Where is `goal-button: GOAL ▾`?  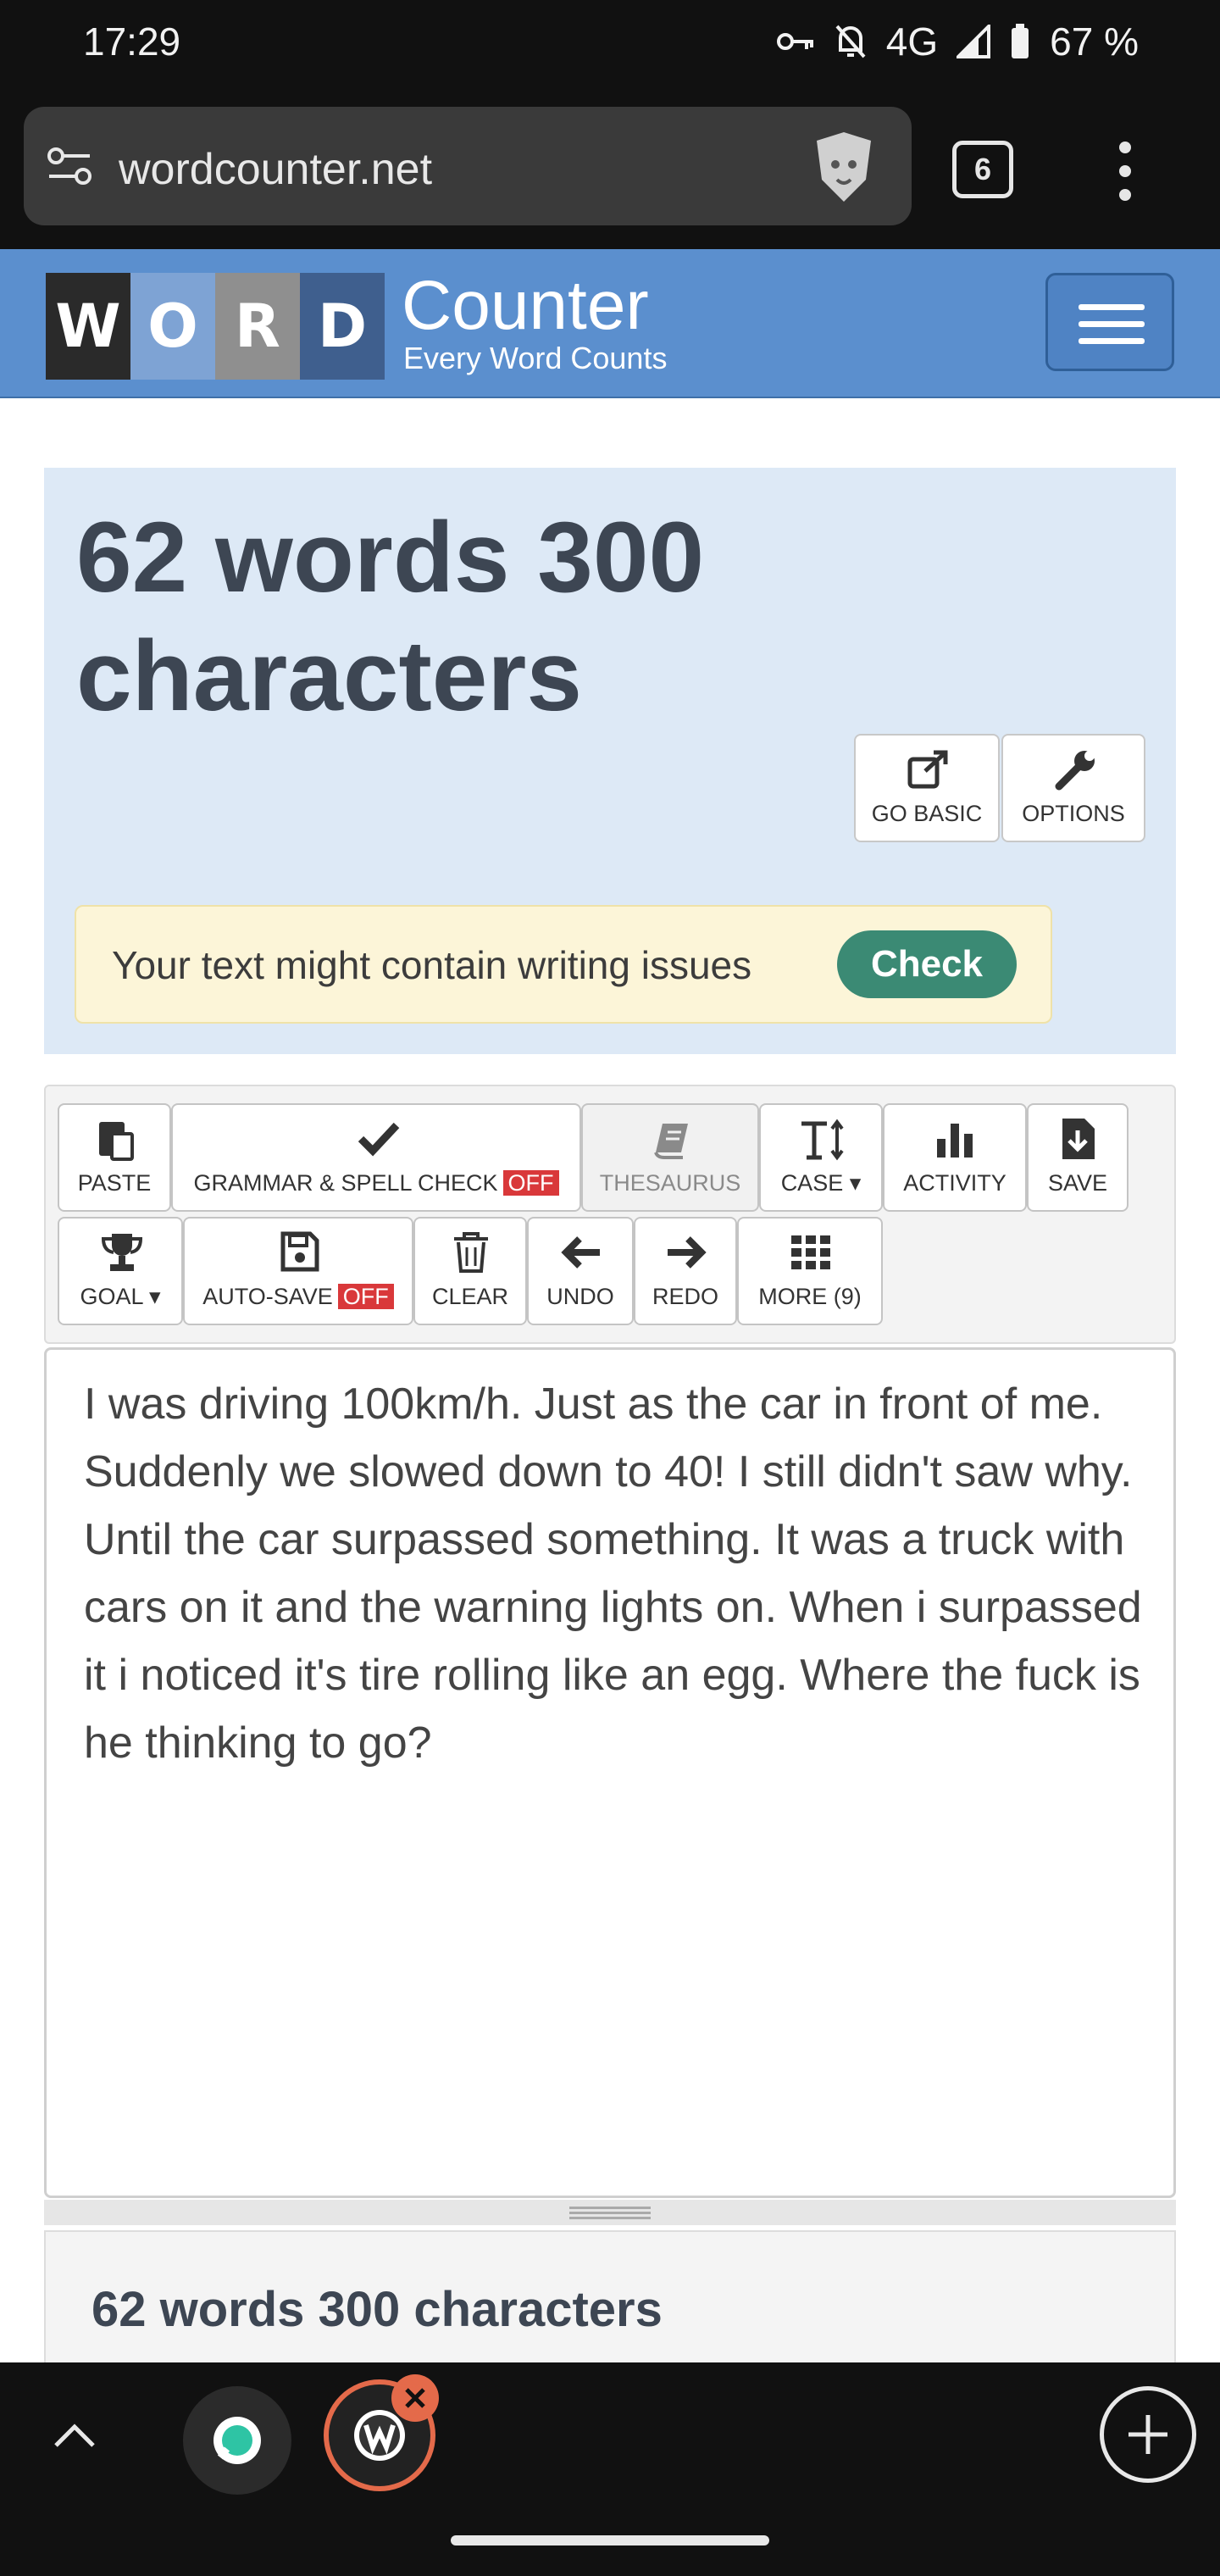 goal-button: GOAL ▾ is located at coordinates (120, 1271).